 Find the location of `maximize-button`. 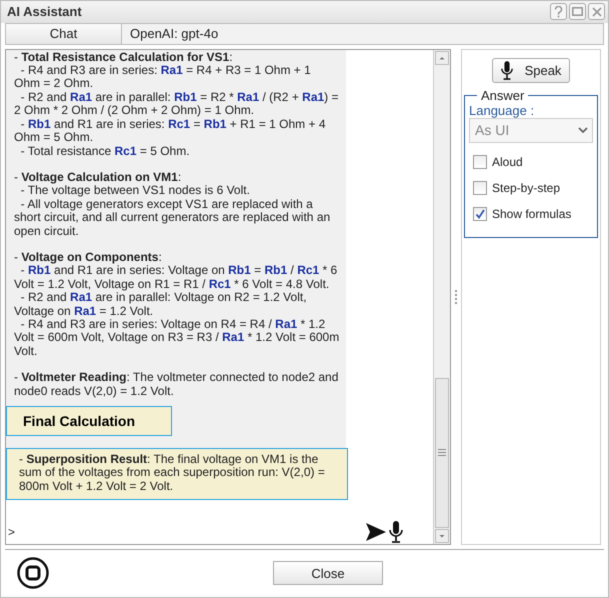

maximize-button is located at coordinates (577, 11).